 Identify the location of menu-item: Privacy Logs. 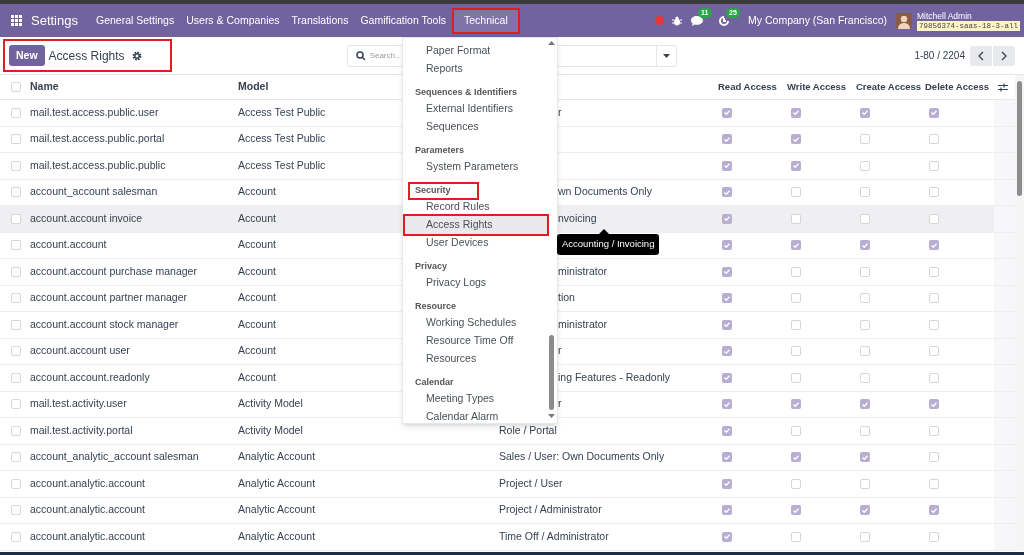
(476, 283).